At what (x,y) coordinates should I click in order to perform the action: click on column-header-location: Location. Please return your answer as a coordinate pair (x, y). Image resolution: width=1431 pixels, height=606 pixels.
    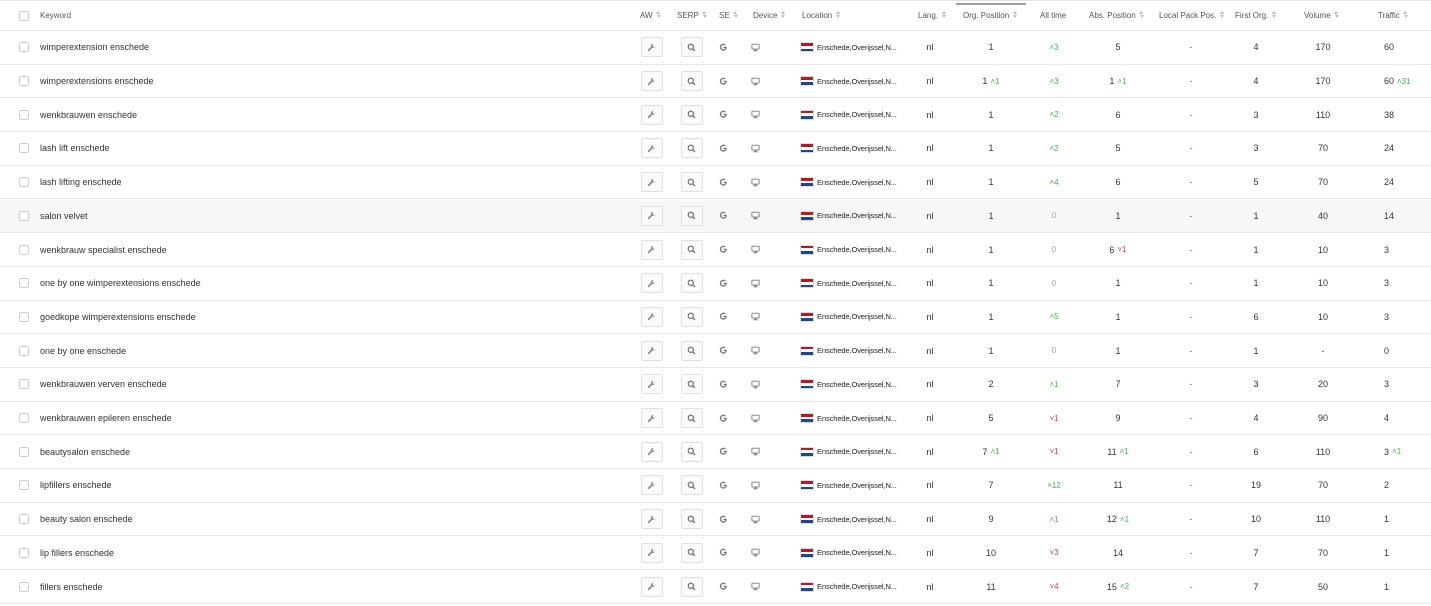
    Looking at the image, I should click on (821, 15).